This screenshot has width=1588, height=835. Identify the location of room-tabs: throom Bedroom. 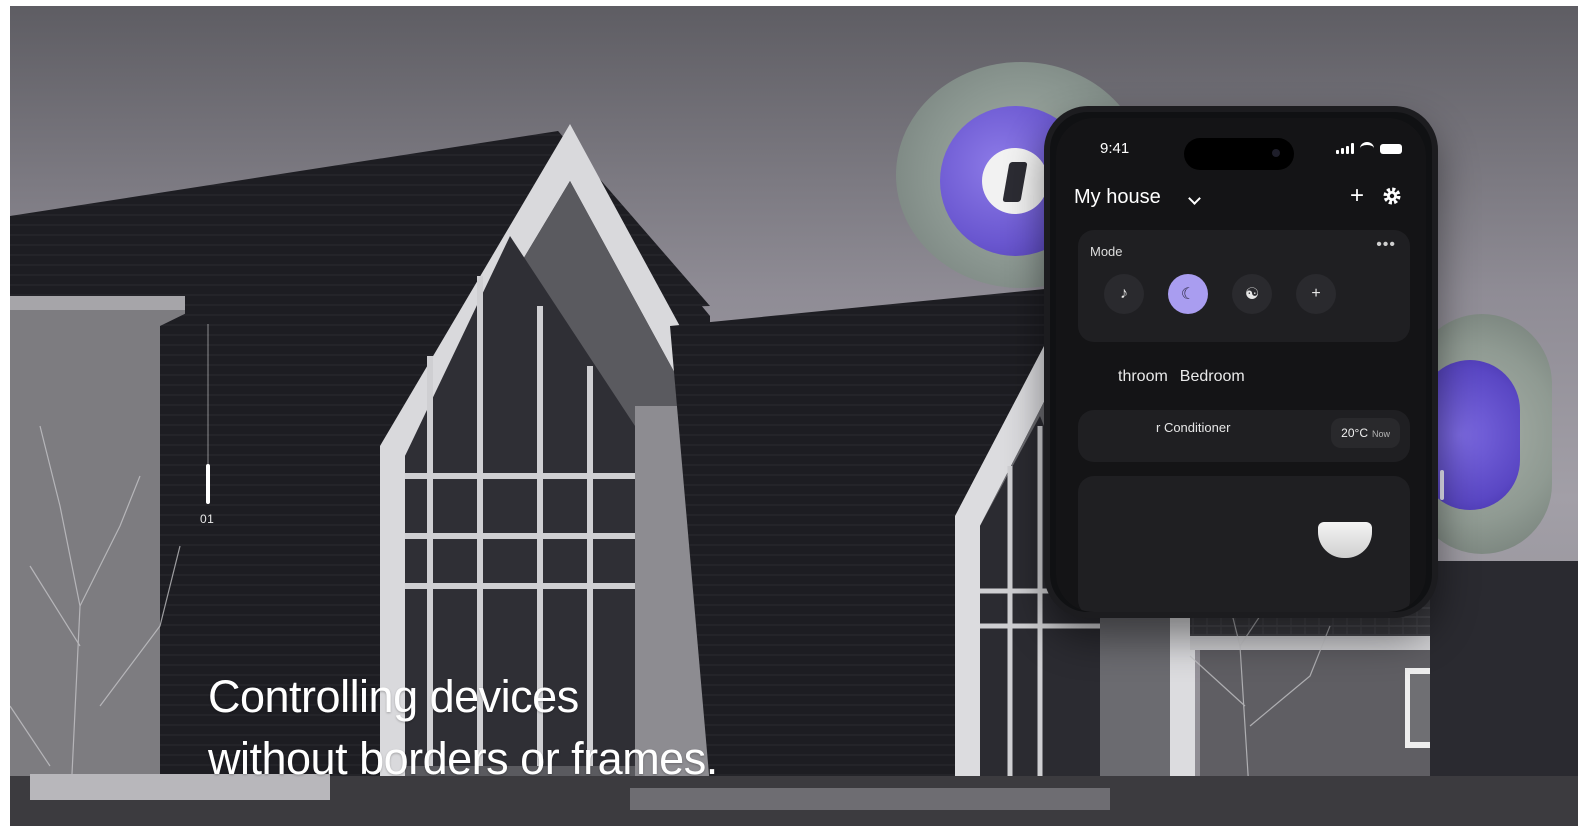
(1181, 377).